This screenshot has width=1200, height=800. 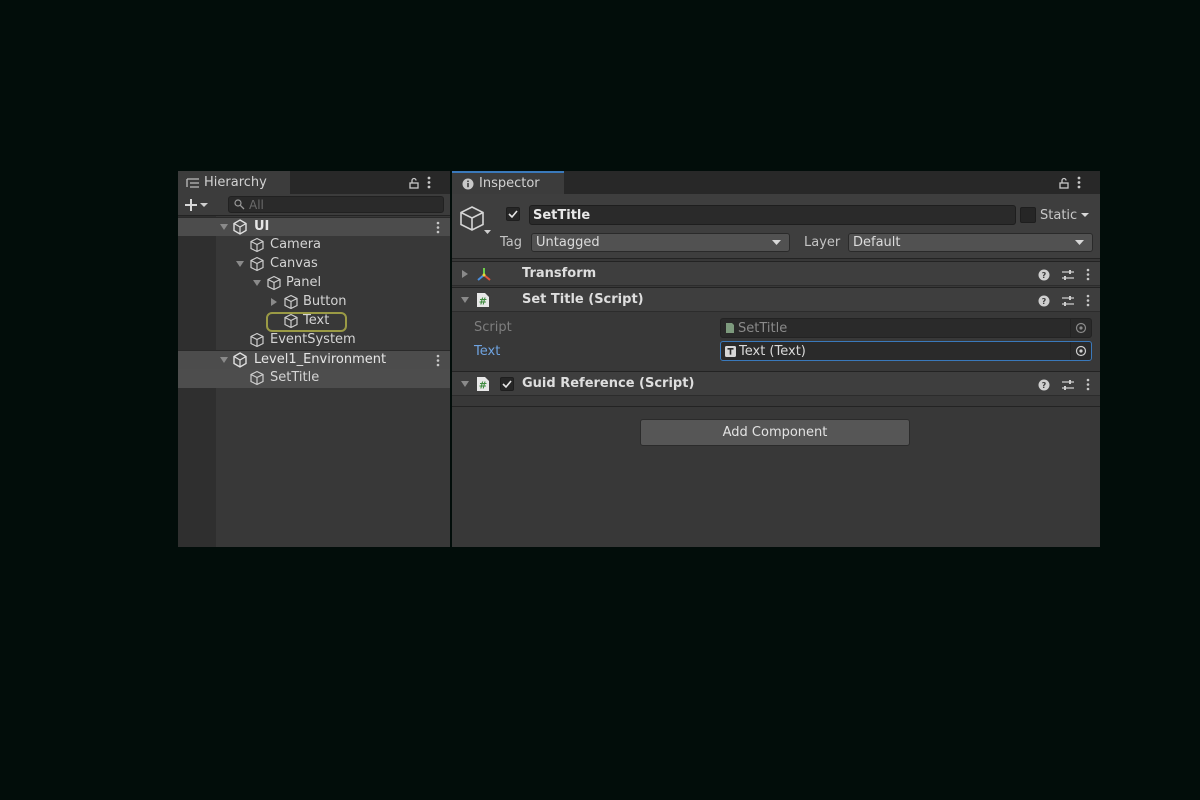 I want to click on hierarchy-search, so click(x=336, y=204).